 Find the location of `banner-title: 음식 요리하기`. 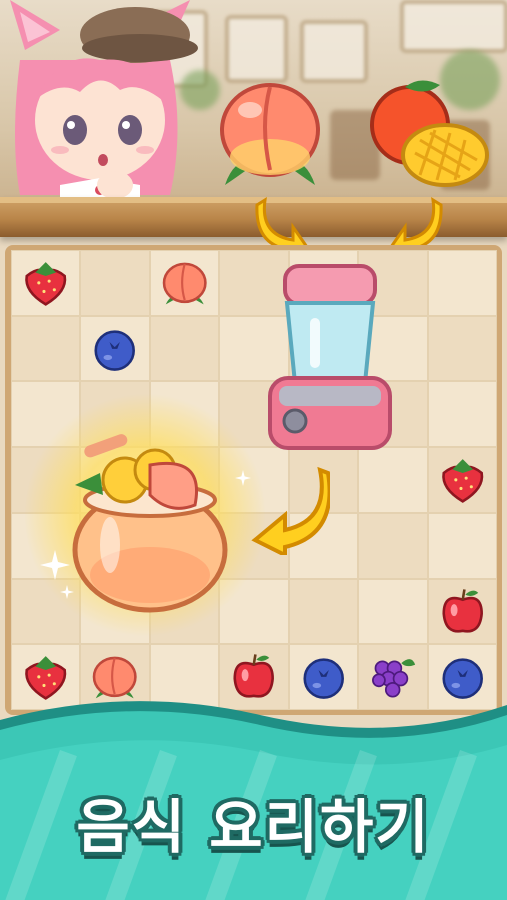

banner-title: 음식 요리하기 is located at coordinates (253, 827).